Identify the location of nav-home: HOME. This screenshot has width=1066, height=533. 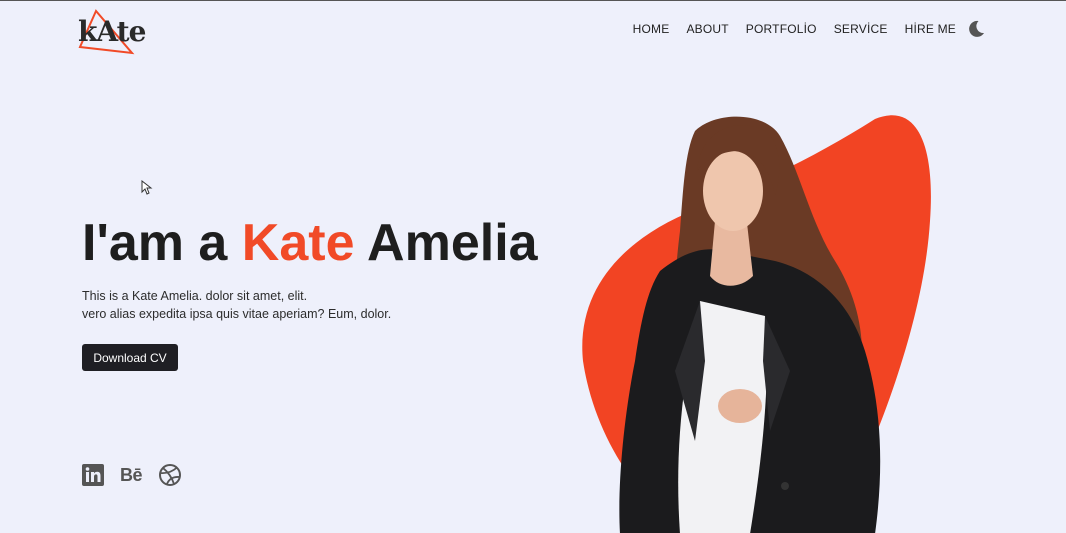
(651, 29).